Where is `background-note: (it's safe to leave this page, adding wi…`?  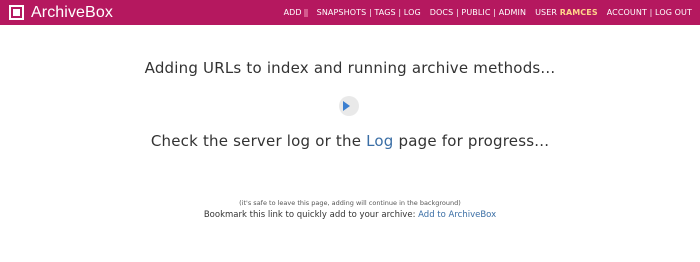 background-note: (it's safe to leave this page, adding wi… is located at coordinates (350, 203).